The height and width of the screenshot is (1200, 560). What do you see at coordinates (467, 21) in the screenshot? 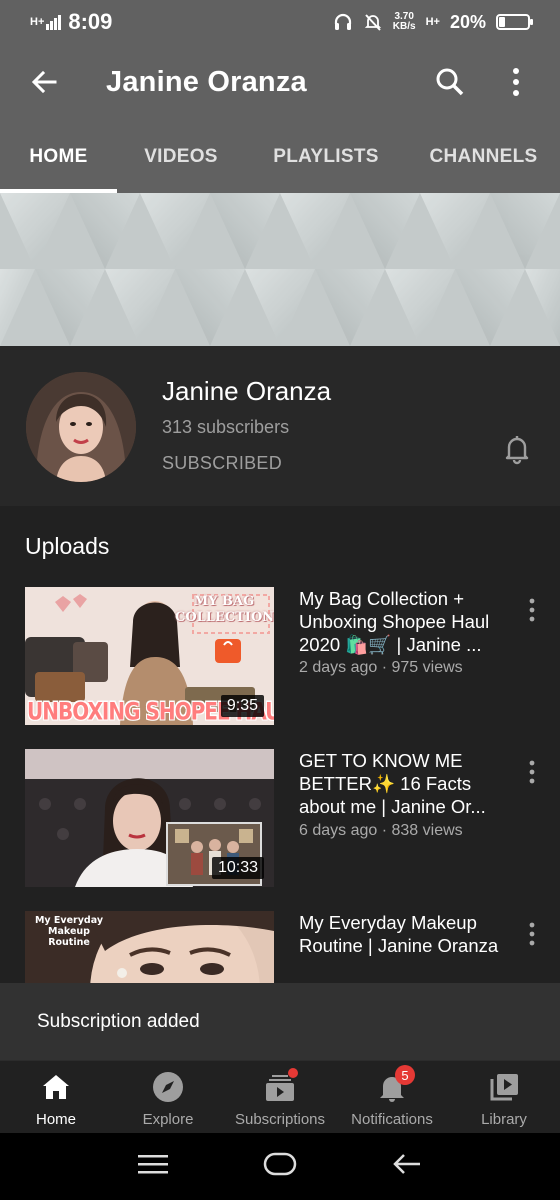
I see `battery-percent: 20%` at bounding box center [467, 21].